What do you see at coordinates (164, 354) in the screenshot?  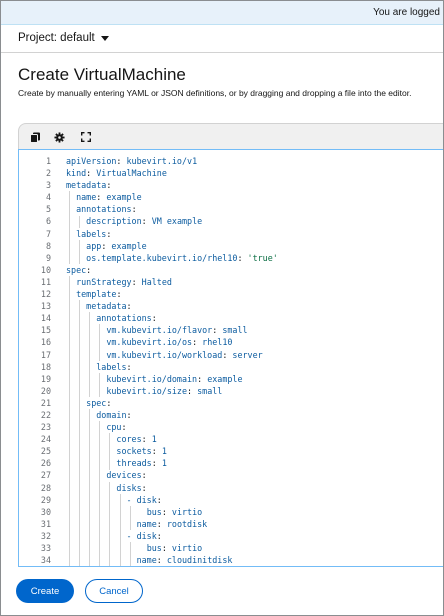 I see `yaml-key: vm.kubevirt.io/workload` at bounding box center [164, 354].